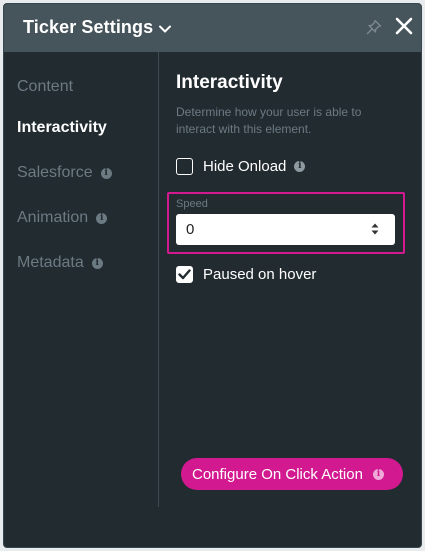 The width and height of the screenshot is (425, 551). I want to click on sidebar-item-content: Content, so click(45, 87).